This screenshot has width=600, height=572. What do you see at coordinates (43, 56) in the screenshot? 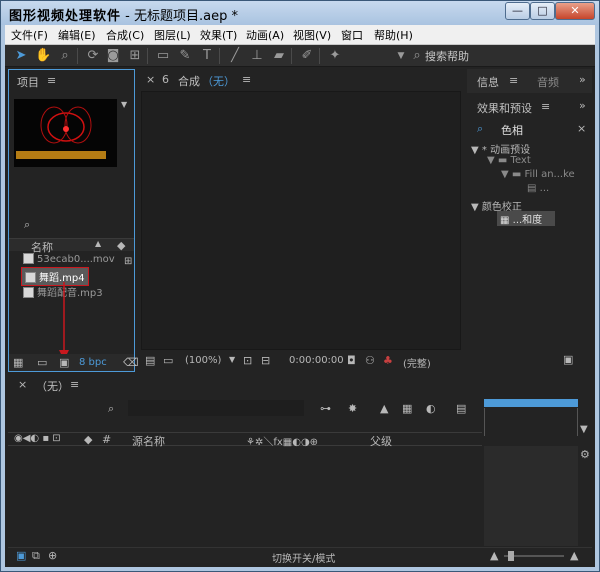
I see `hand-tool-icon: ✋` at bounding box center [43, 56].